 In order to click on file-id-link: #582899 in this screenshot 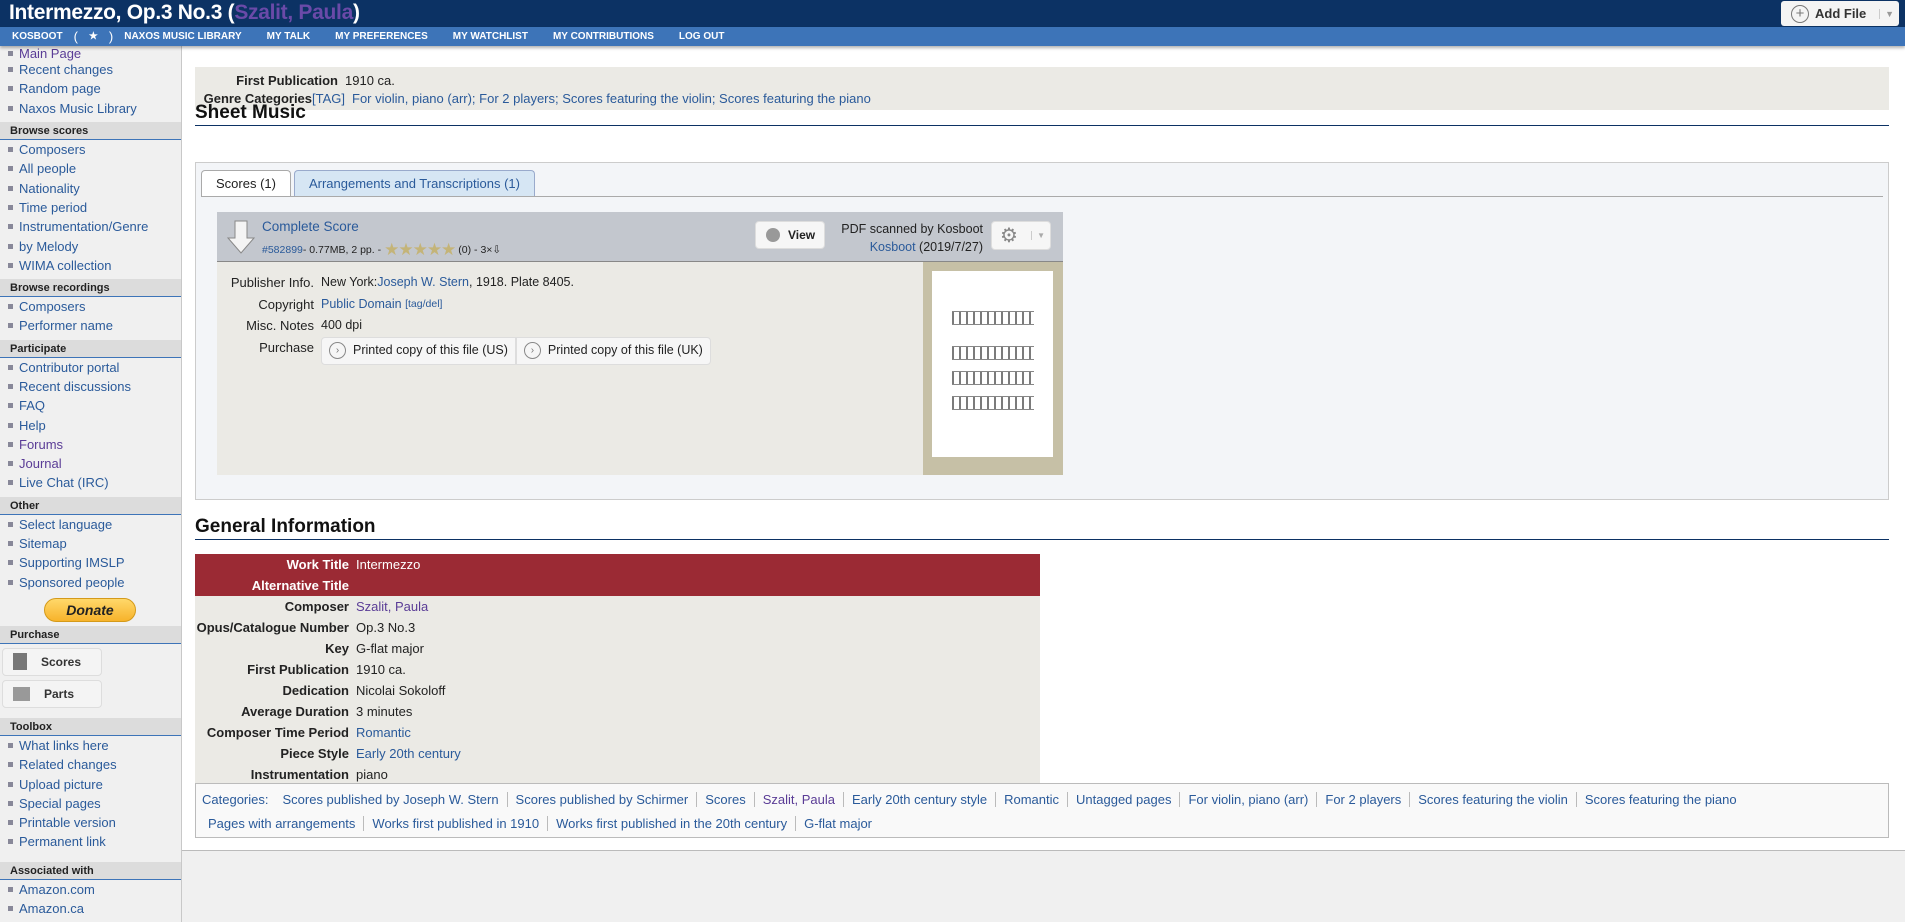, I will do `click(282, 250)`.